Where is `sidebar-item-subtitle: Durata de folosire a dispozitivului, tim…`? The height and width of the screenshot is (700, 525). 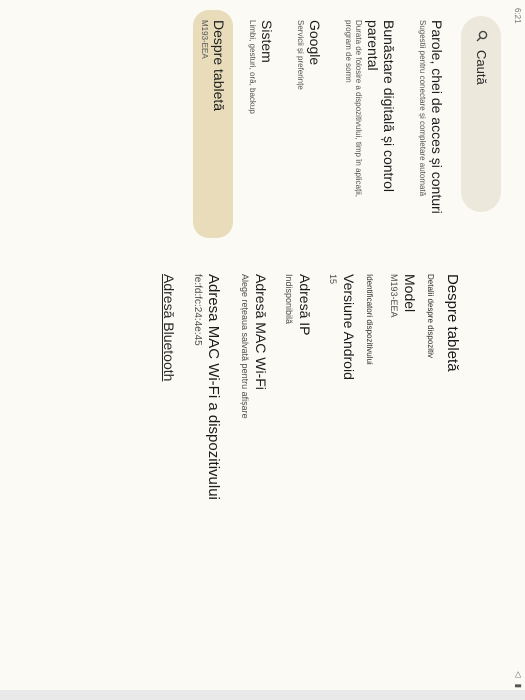 sidebar-item-subtitle: Durata de folosire a dispozitivului, tim… is located at coordinates (353, 108).